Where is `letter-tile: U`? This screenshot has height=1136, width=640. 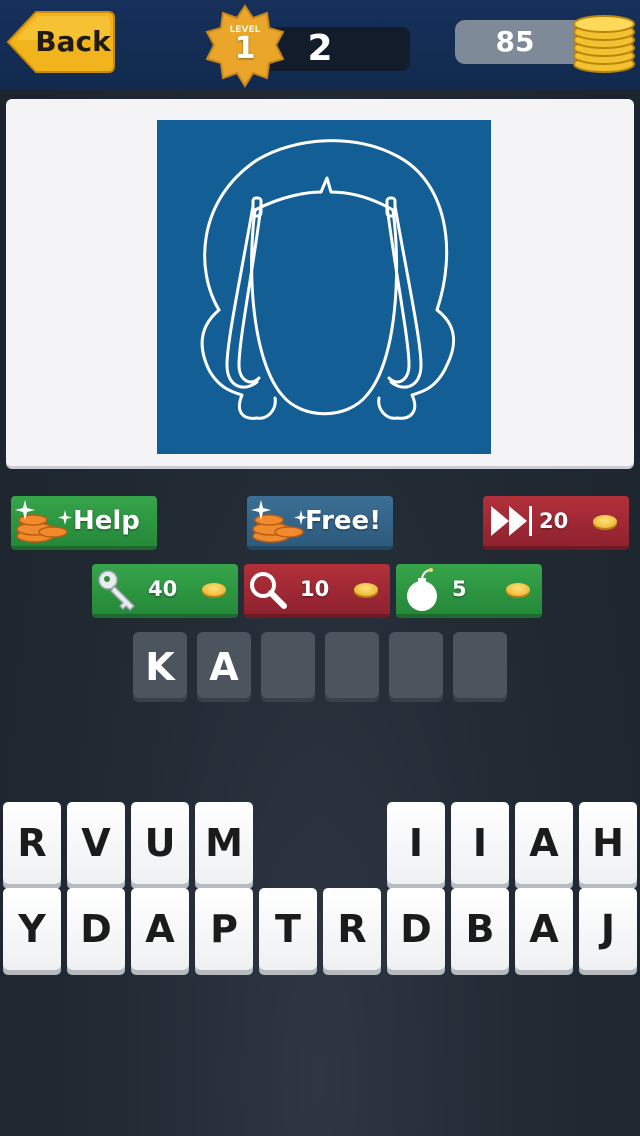 letter-tile: U is located at coordinates (160, 843).